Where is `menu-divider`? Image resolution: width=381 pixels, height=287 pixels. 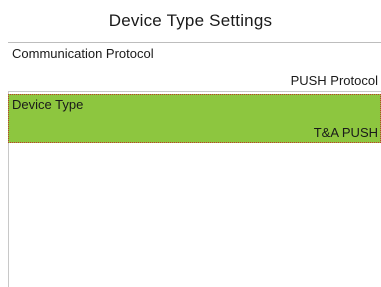 menu-divider is located at coordinates (194, 91).